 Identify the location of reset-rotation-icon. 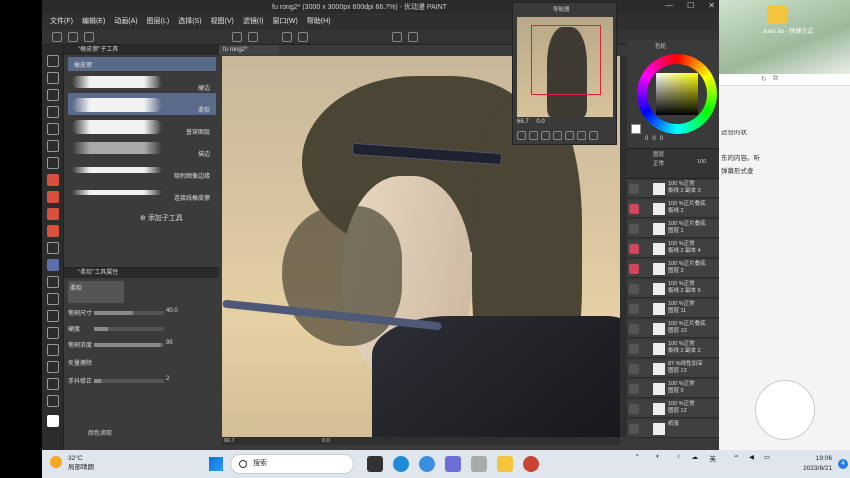
(581, 135).